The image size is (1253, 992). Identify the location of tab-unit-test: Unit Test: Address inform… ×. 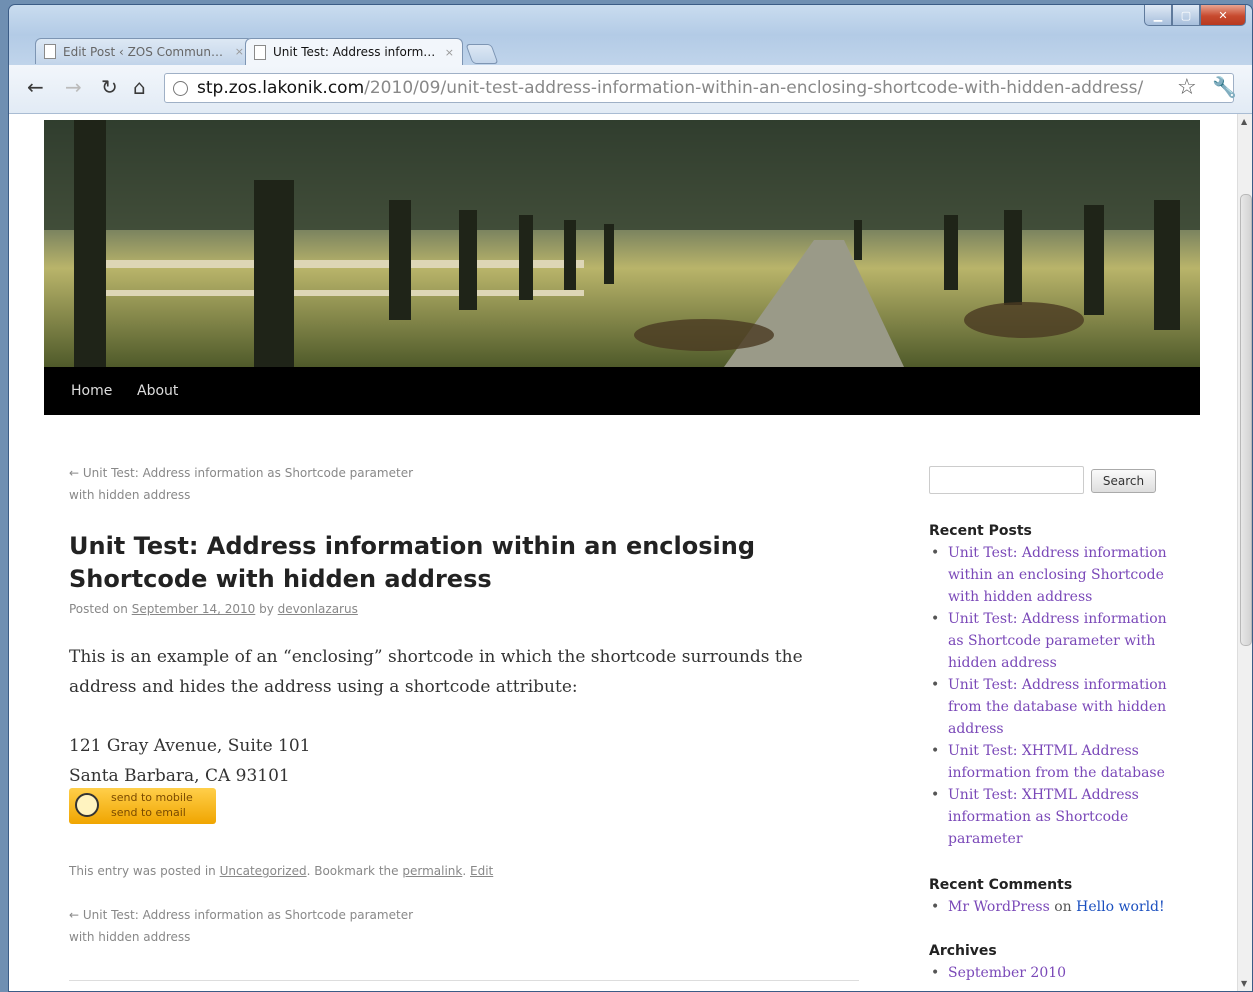
(354, 51).